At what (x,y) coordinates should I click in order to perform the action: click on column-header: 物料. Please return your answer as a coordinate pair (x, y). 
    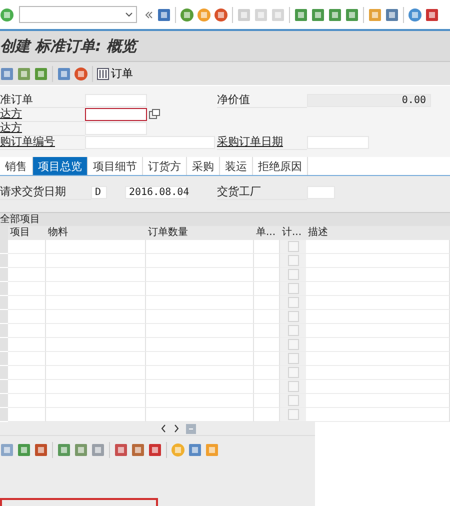
    Looking at the image, I should click on (96, 233).